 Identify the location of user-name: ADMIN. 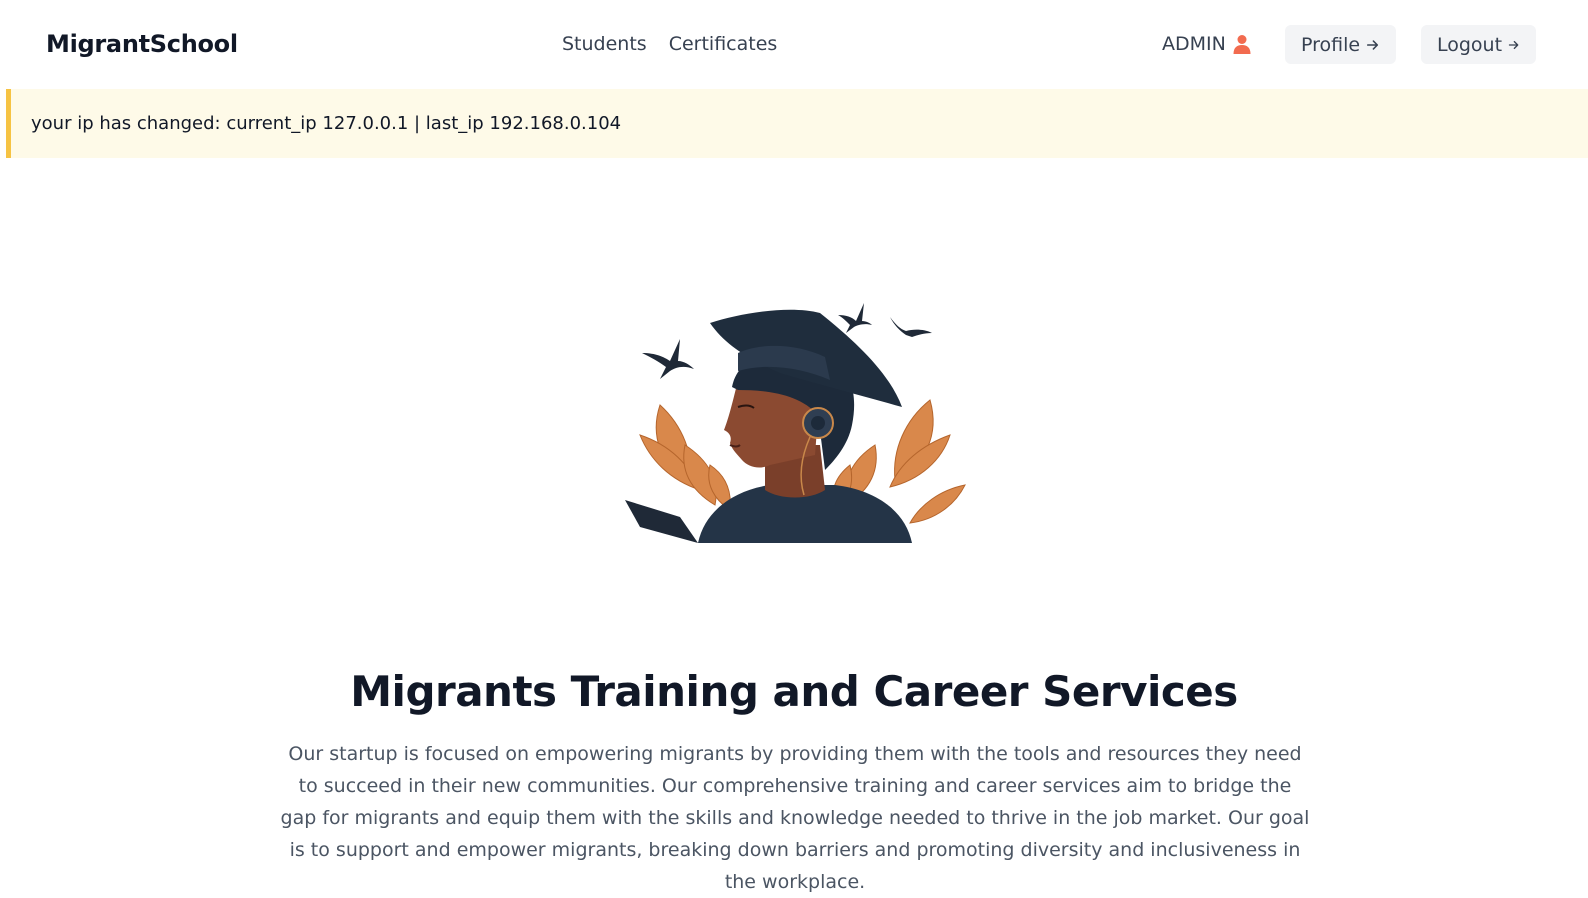
(1194, 44).